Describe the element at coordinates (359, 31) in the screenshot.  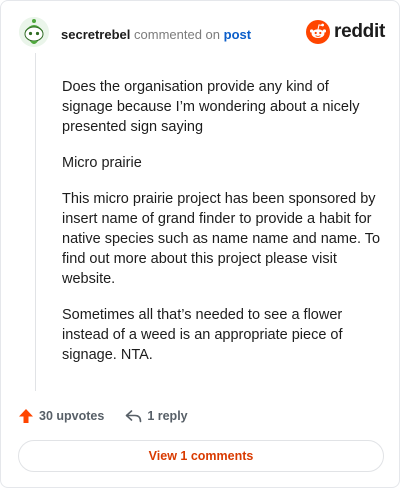
I see `brand-name: reddit` at that location.